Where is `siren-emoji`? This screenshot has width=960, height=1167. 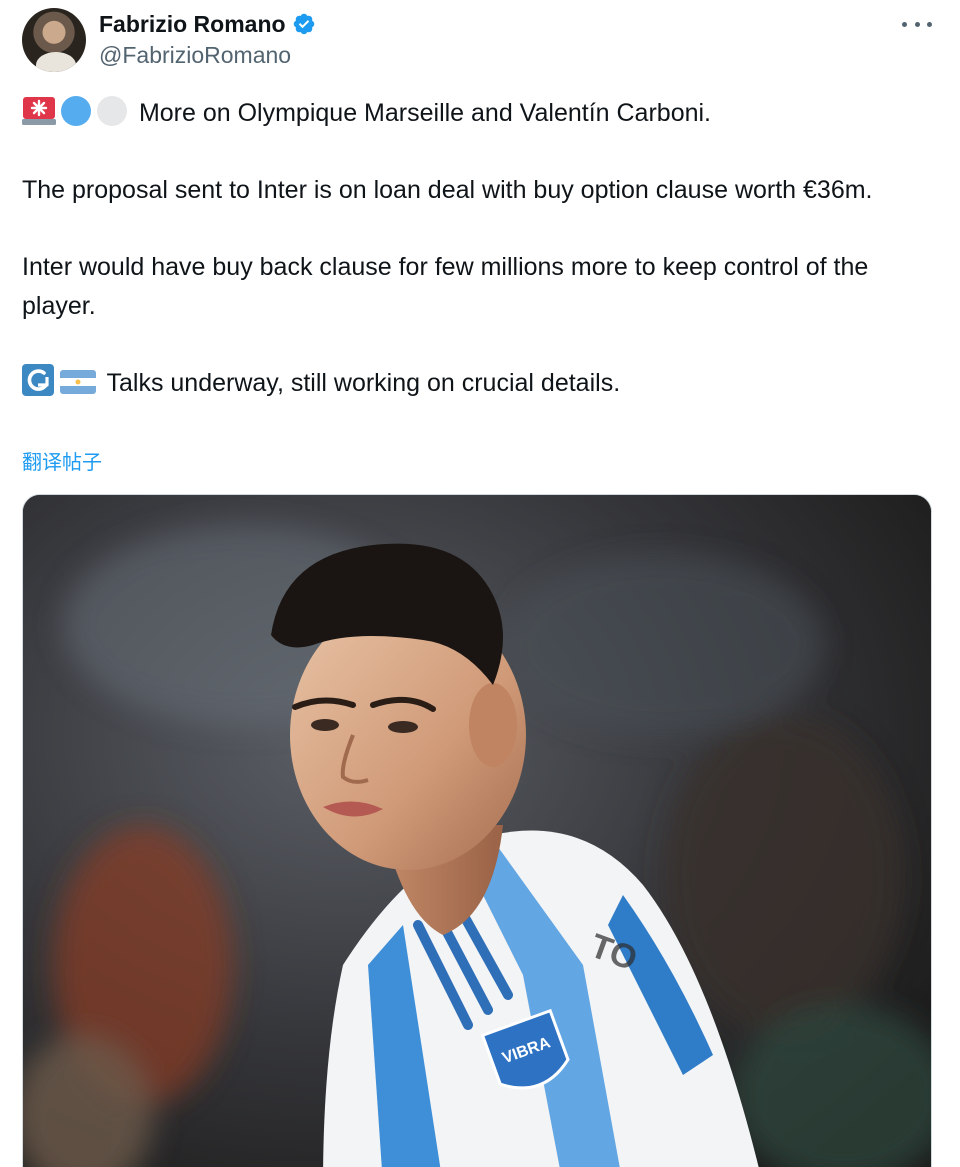
siren-emoji is located at coordinates (39, 111).